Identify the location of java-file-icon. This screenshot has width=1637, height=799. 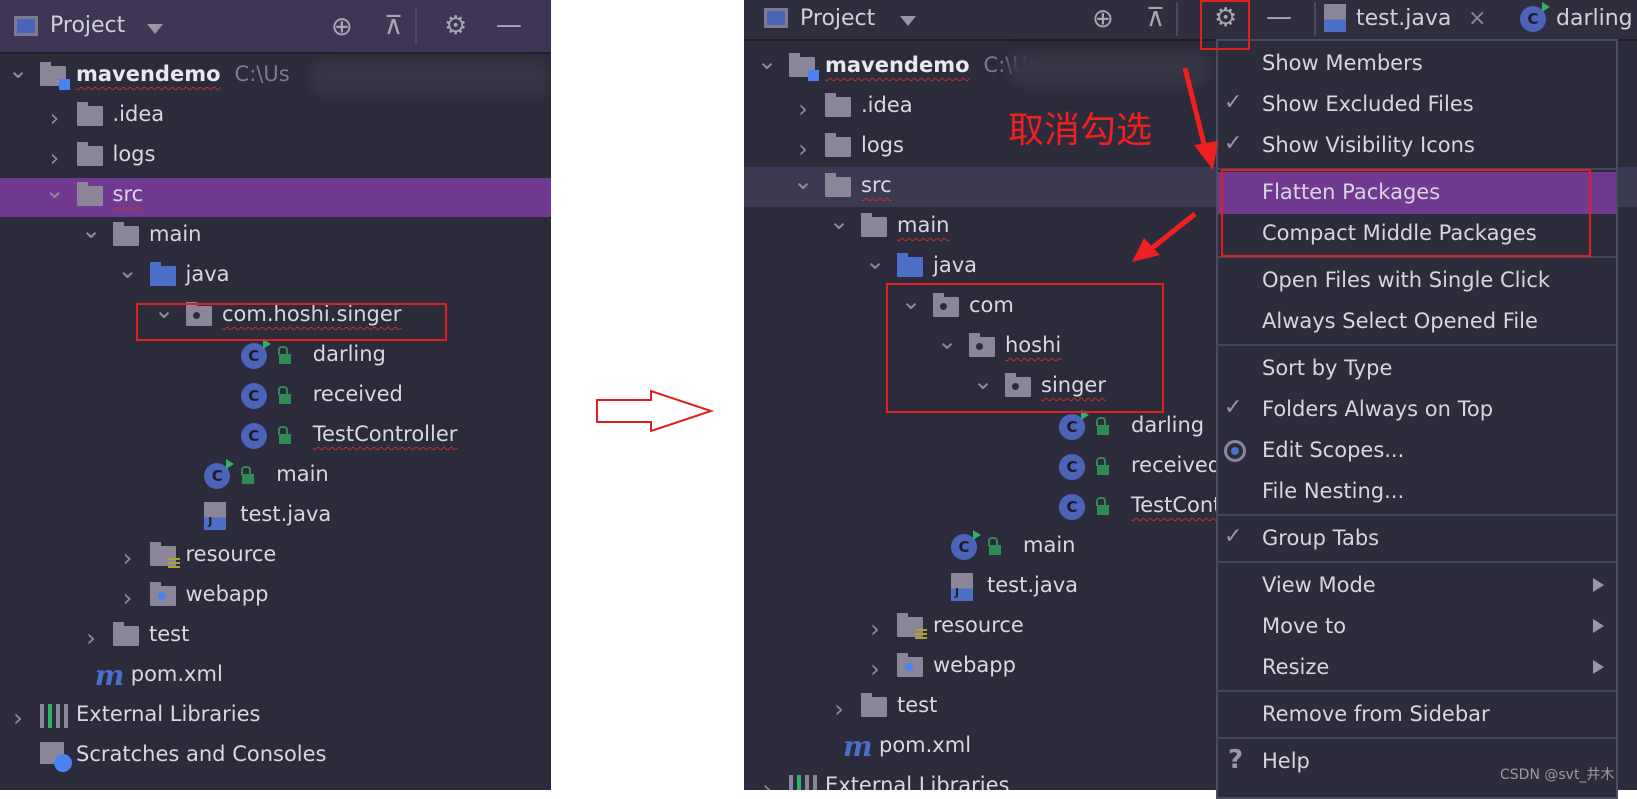
(1335, 18).